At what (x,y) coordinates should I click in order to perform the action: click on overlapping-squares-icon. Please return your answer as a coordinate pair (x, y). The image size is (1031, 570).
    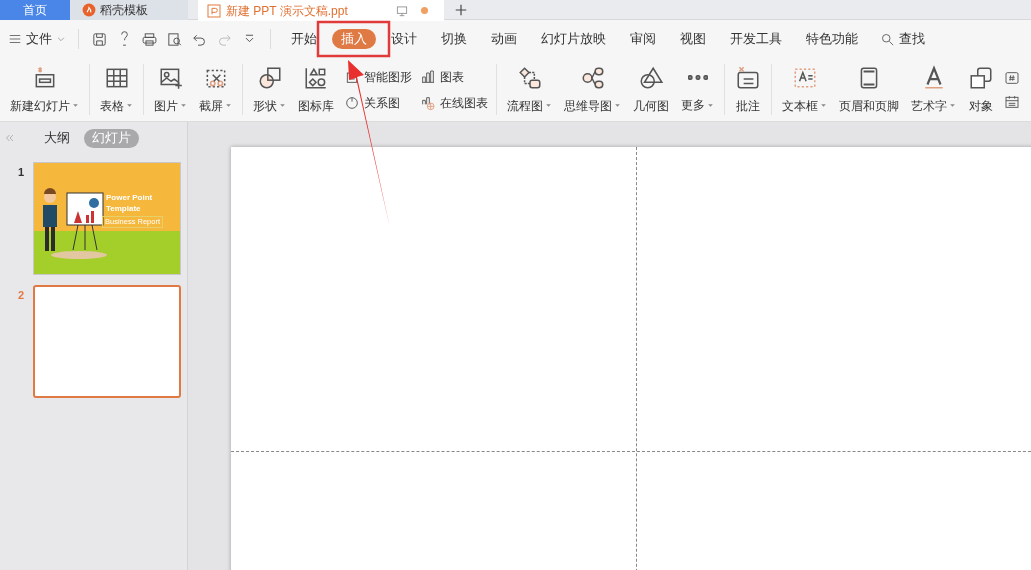
    Looking at the image, I should click on (981, 77).